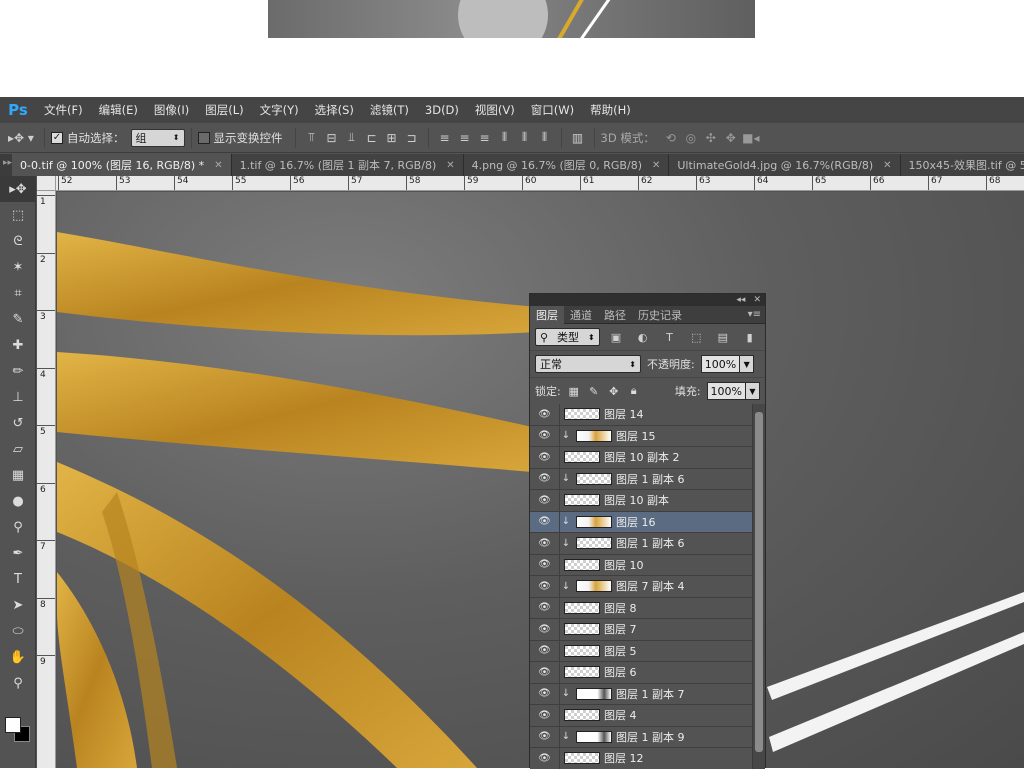 The width and height of the screenshot is (1024, 769). I want to click on tab-channels: 通道, so click(581, 315).